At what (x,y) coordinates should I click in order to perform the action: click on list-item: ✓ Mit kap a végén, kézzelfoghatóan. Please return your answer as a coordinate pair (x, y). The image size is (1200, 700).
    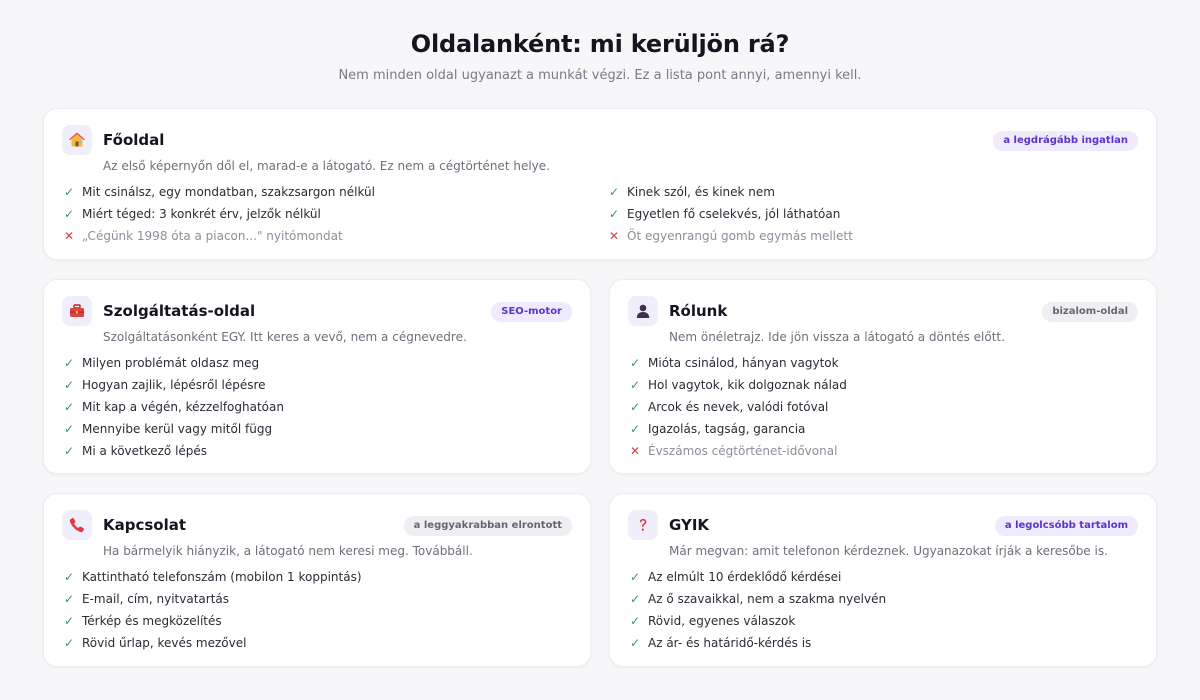
    Looking at the image, I should click on (173, 407).